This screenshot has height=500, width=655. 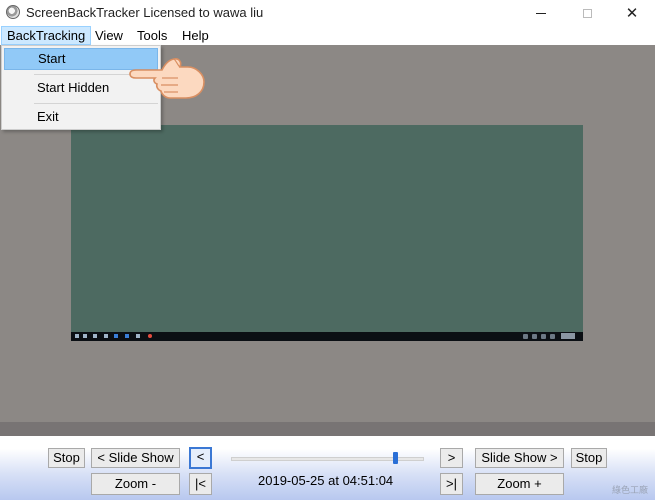 I want to click on watermark-logo: 綠色工廠, so click(x=629, y=491).